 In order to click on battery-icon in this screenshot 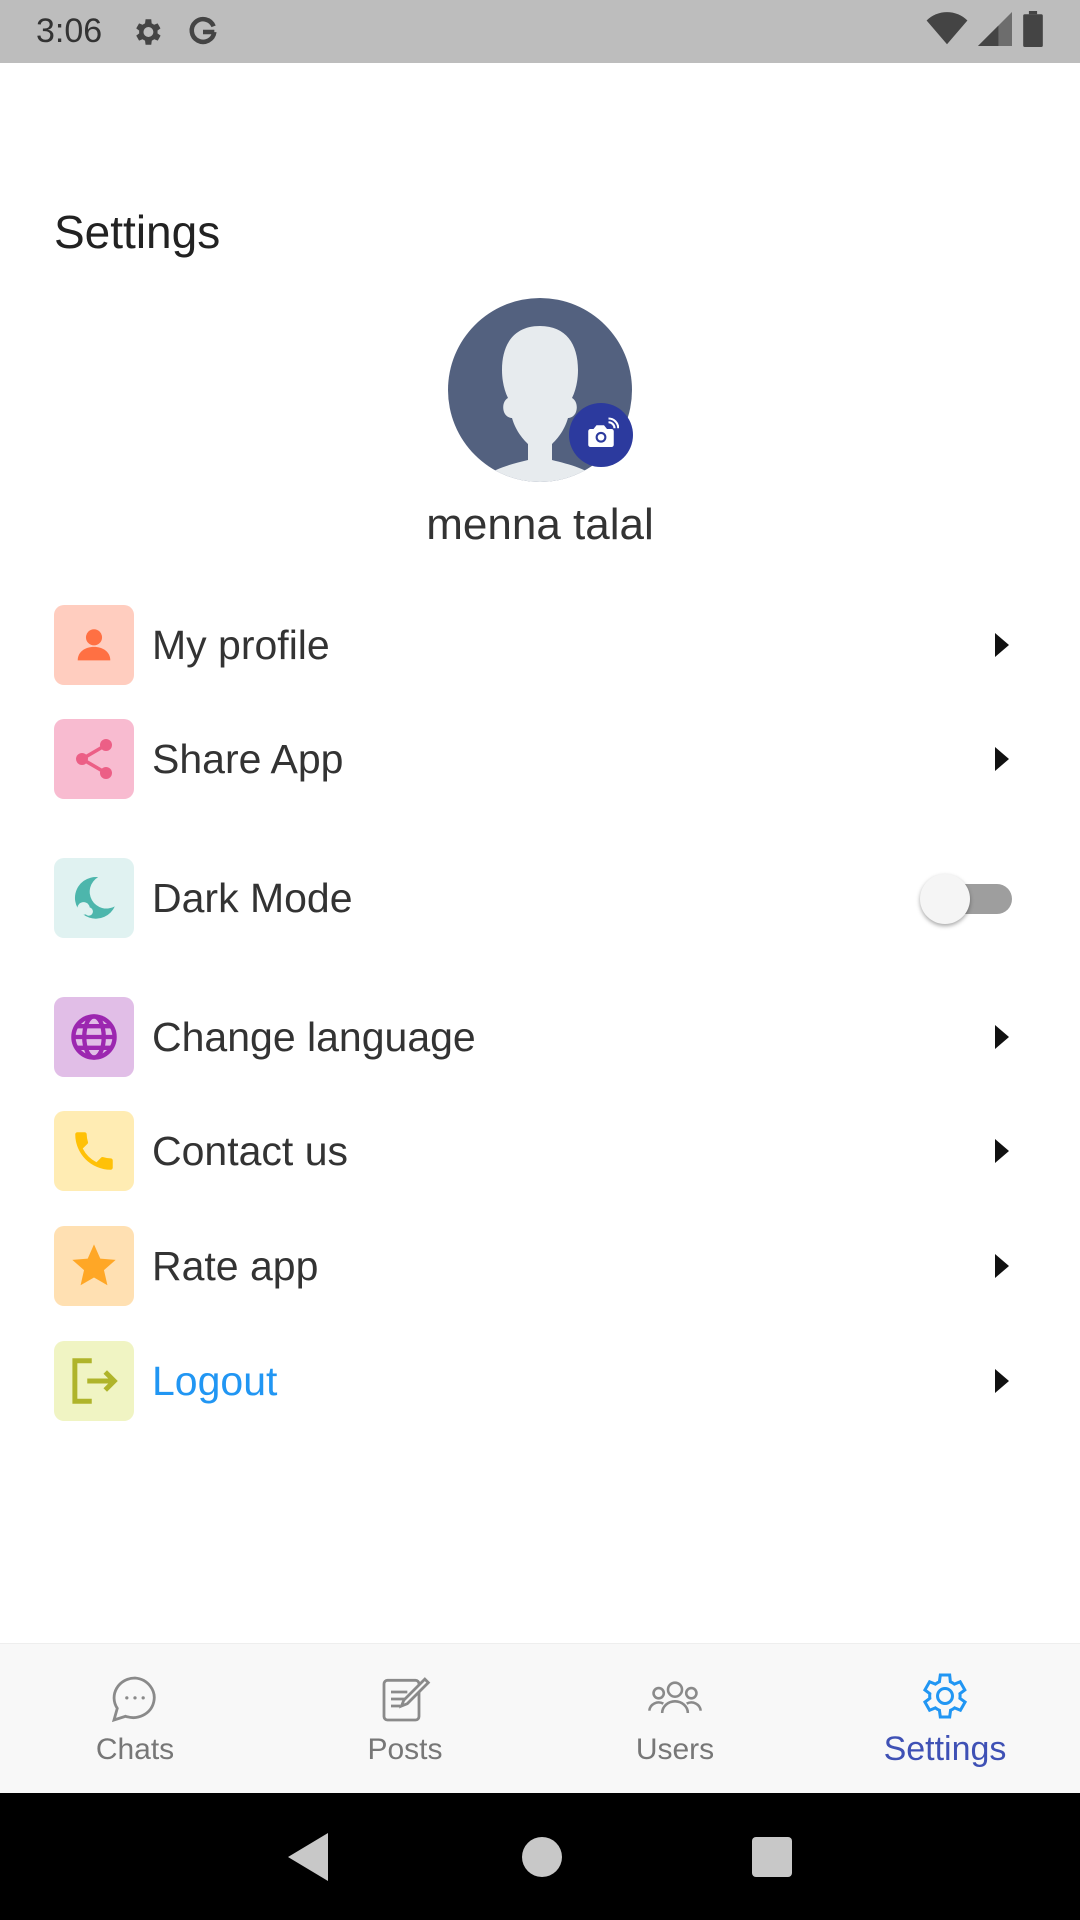, I will do `click(1033, 31)`.